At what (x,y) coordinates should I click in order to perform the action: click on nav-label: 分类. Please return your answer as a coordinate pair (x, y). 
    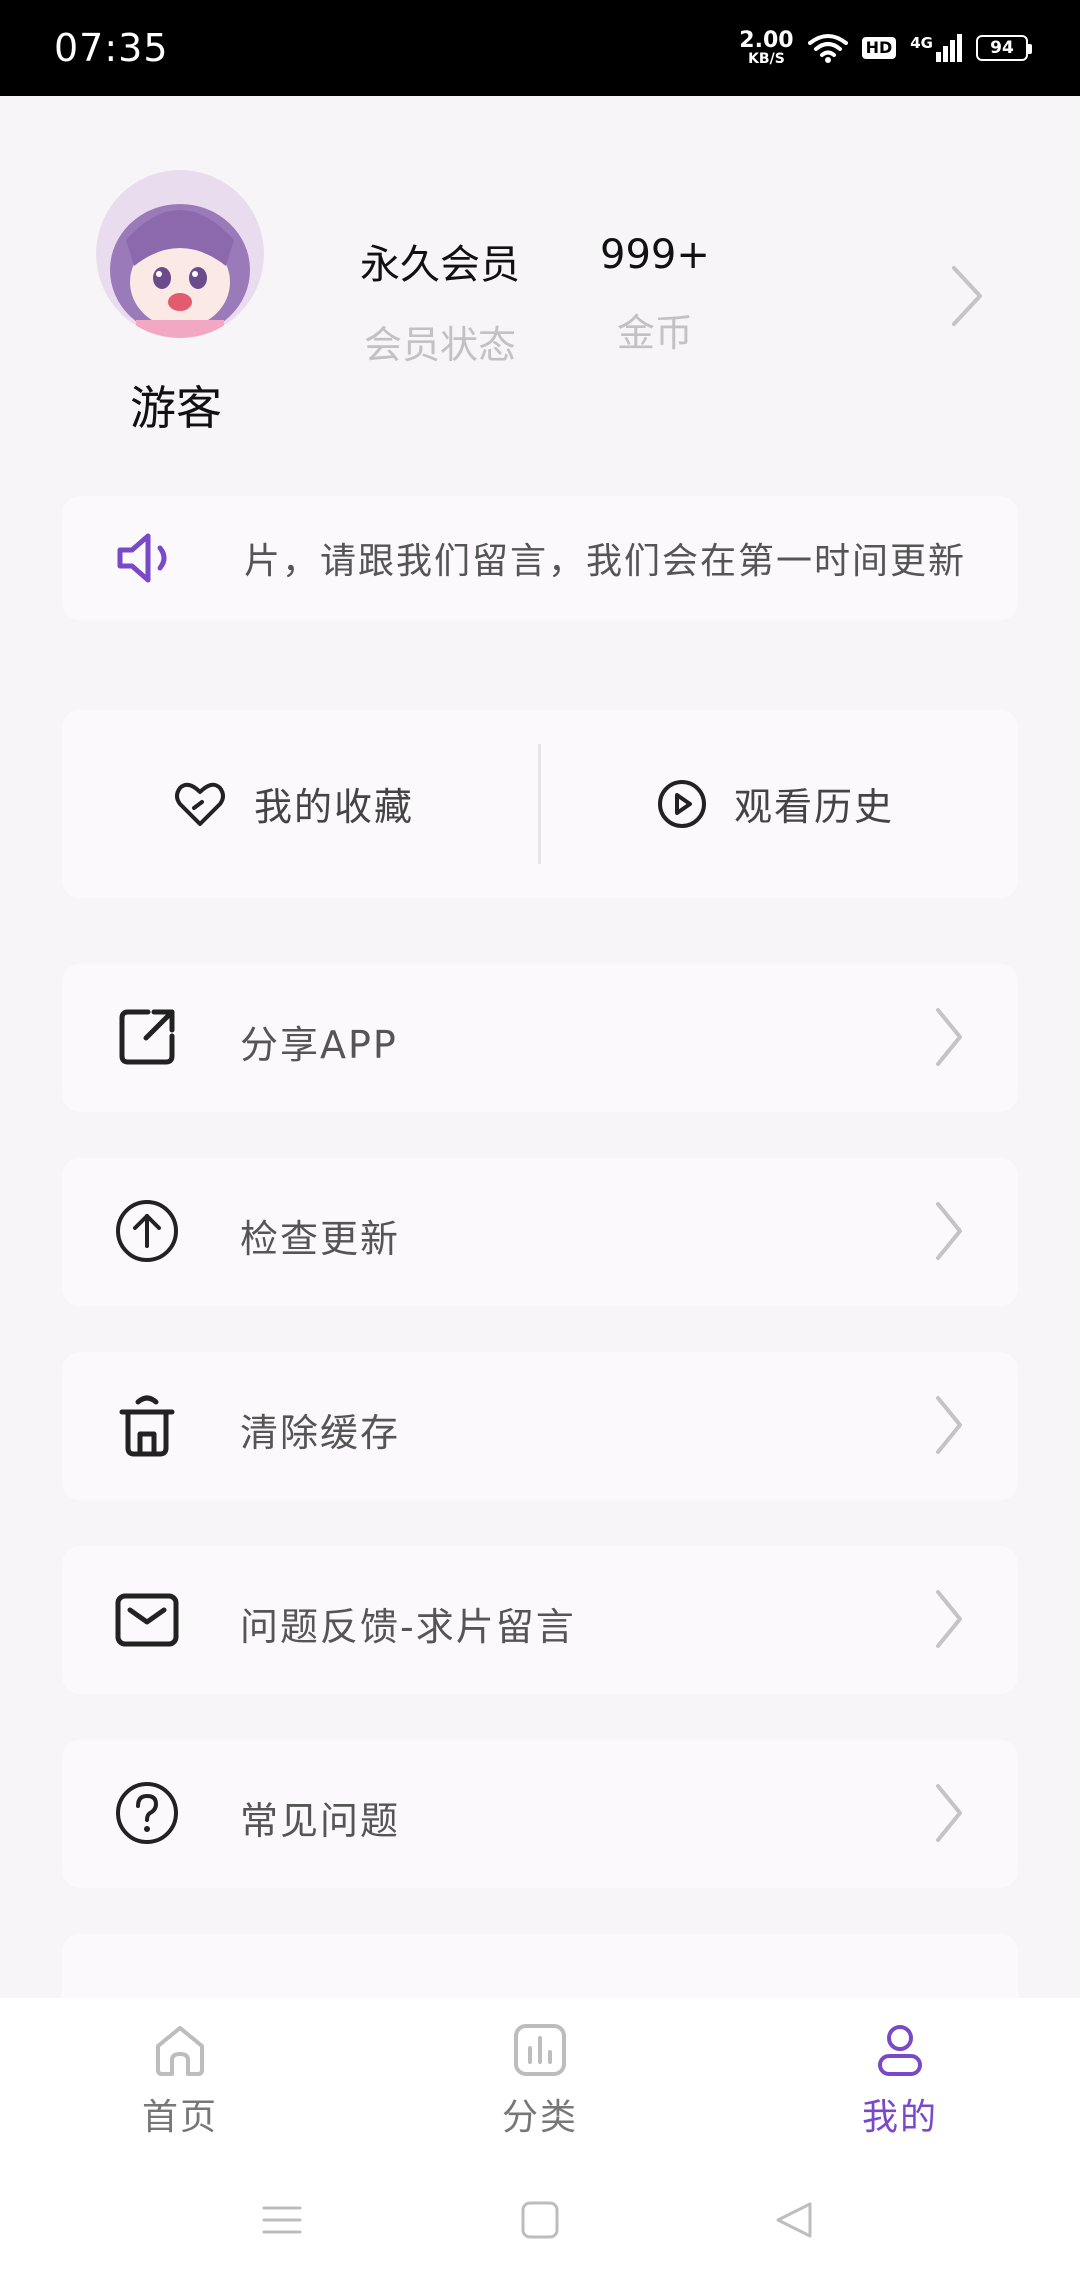
    Looking at the image, I should click on (539, 2117).